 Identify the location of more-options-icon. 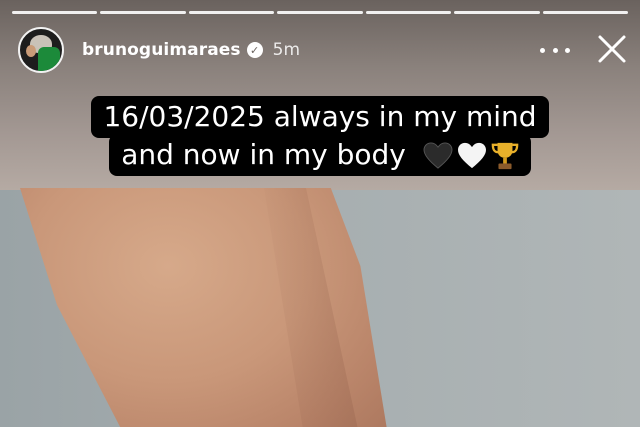
(555, 50).